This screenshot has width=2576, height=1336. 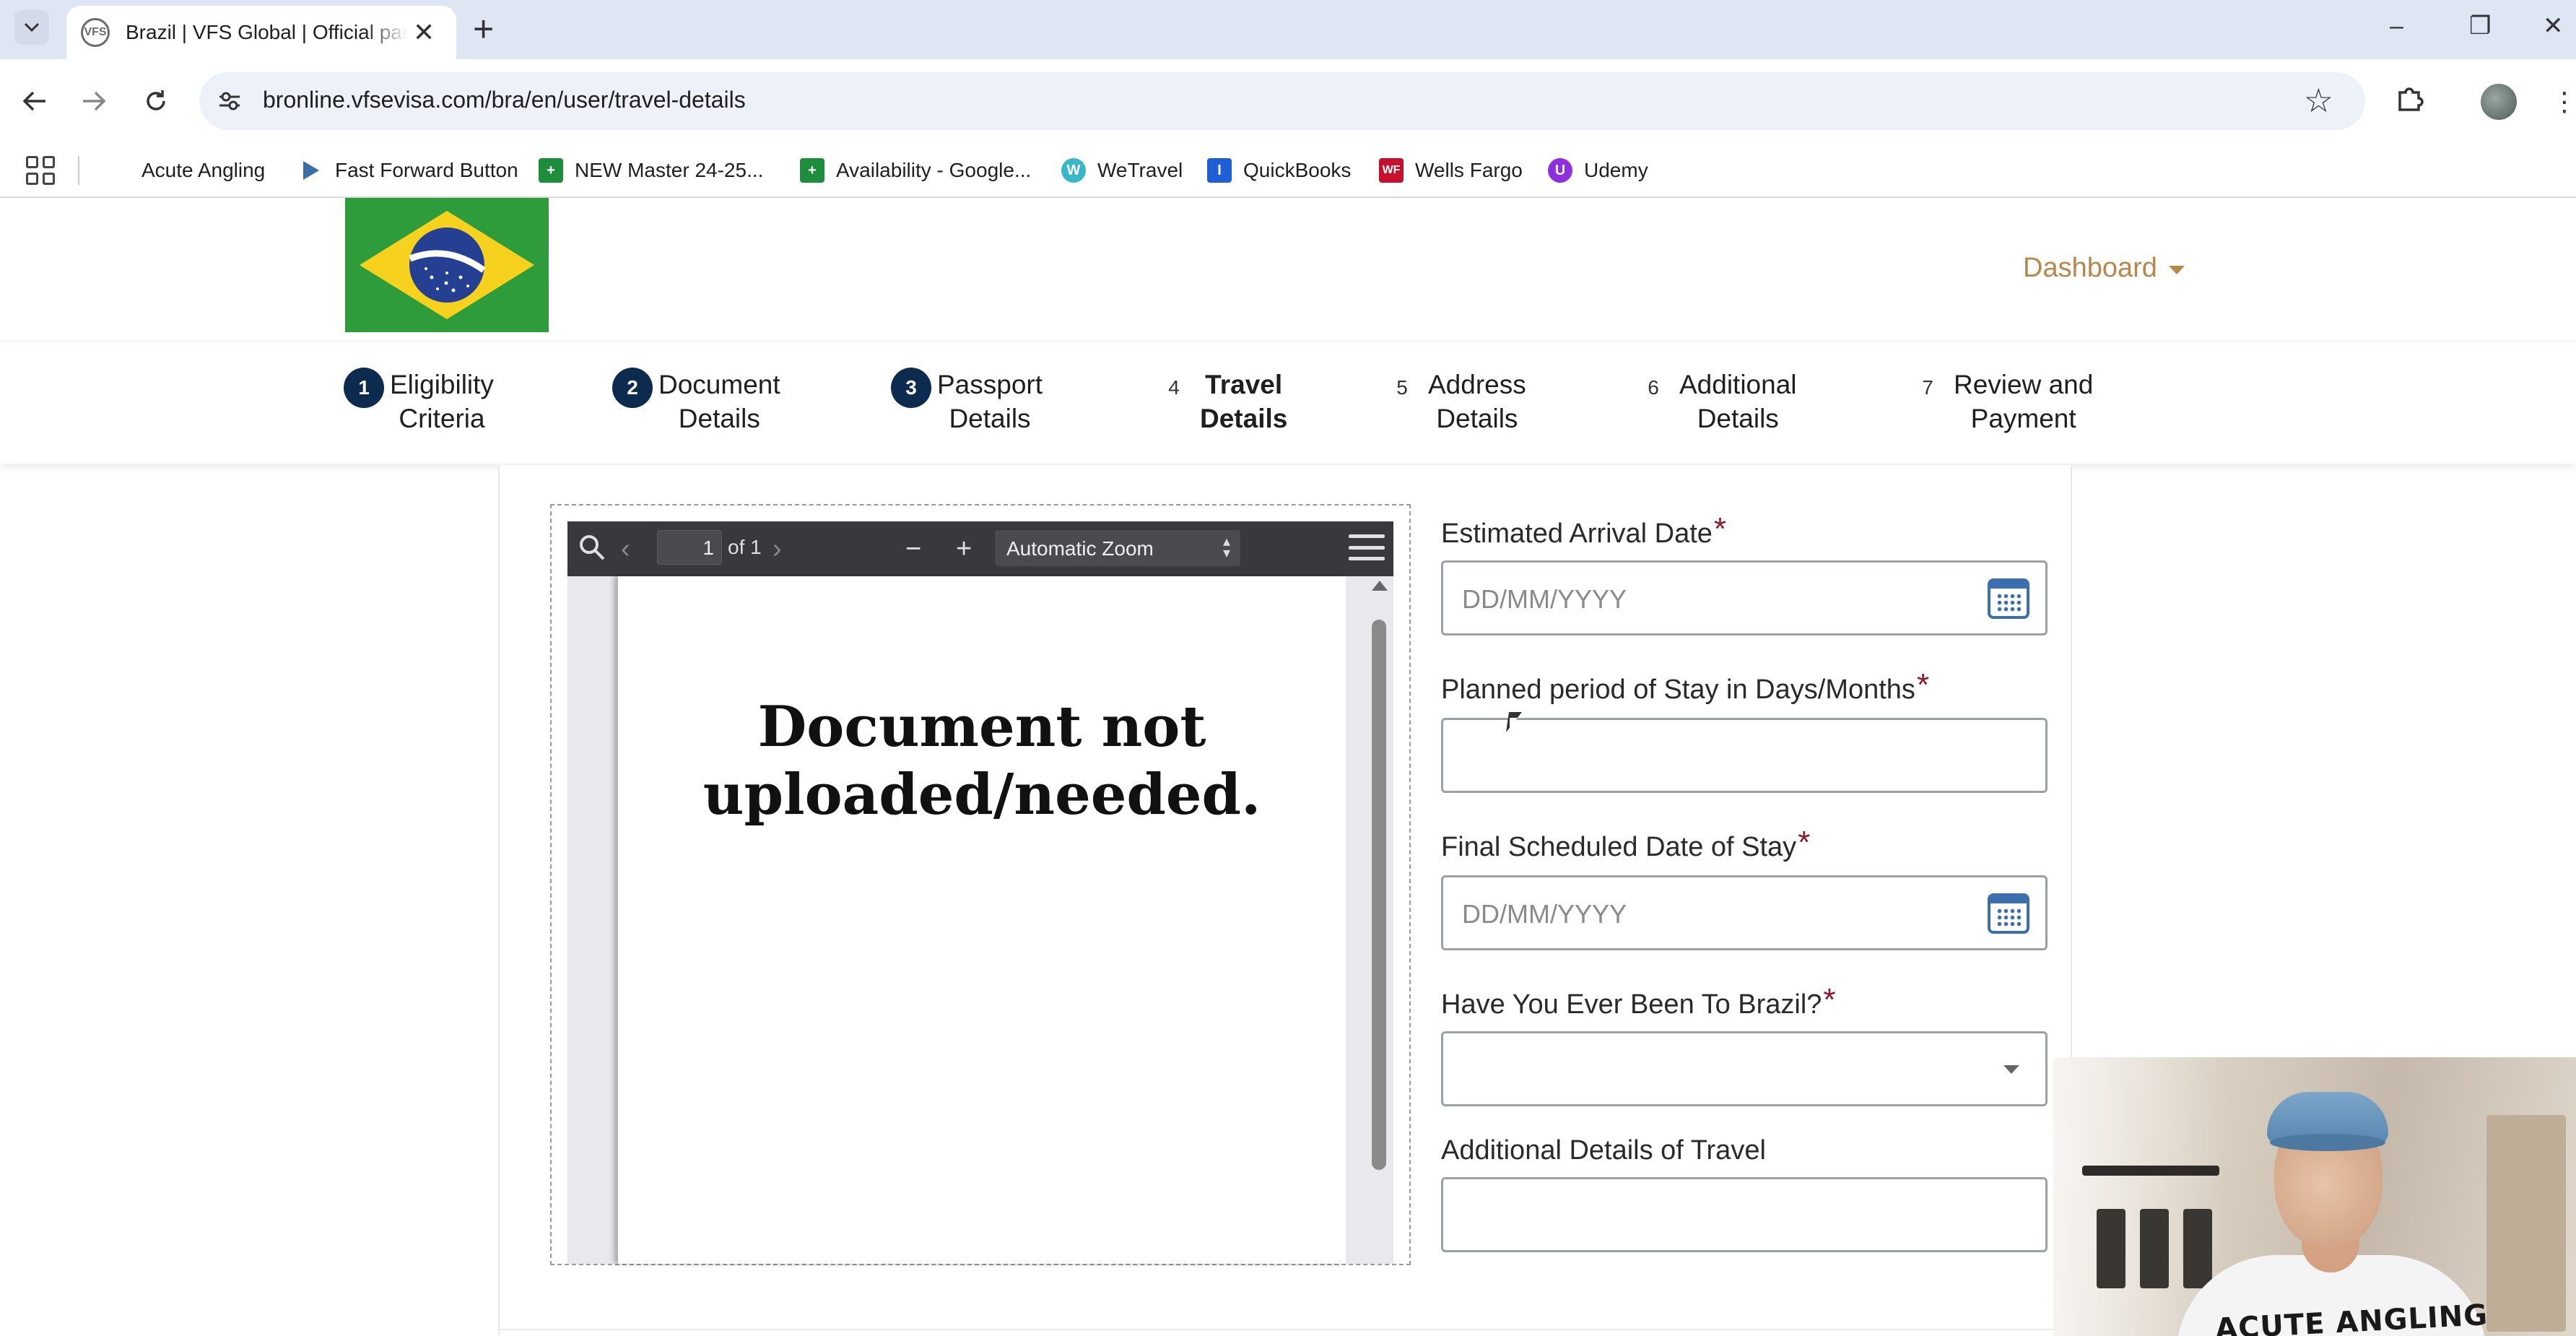 What do you see at coordinates (1080, 548) in the screenshot?
I see `pdf-zoom-label: Automatic Zoom` at bounding box center [1080, 548].